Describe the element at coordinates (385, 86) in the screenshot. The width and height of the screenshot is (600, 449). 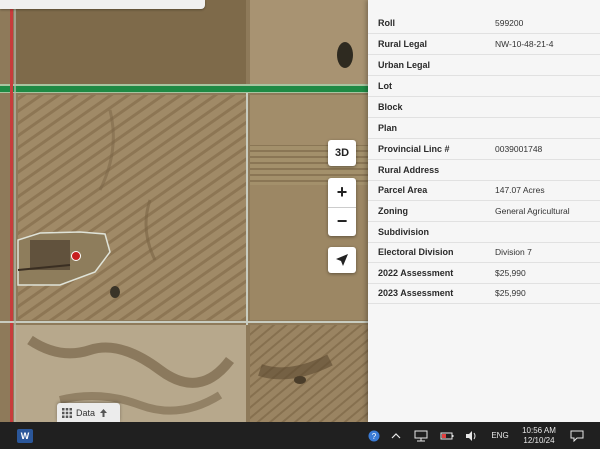
I see `info-label: Lot` at that location.